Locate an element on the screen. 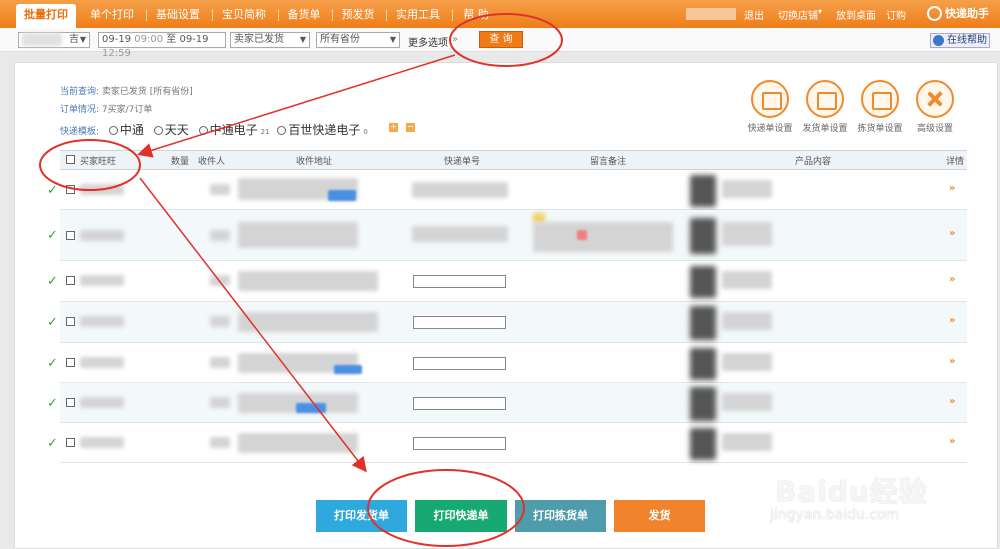 The height and width of the screenshot is (549, 1000). remove-template-button: − is located at coordinates (410, 127).